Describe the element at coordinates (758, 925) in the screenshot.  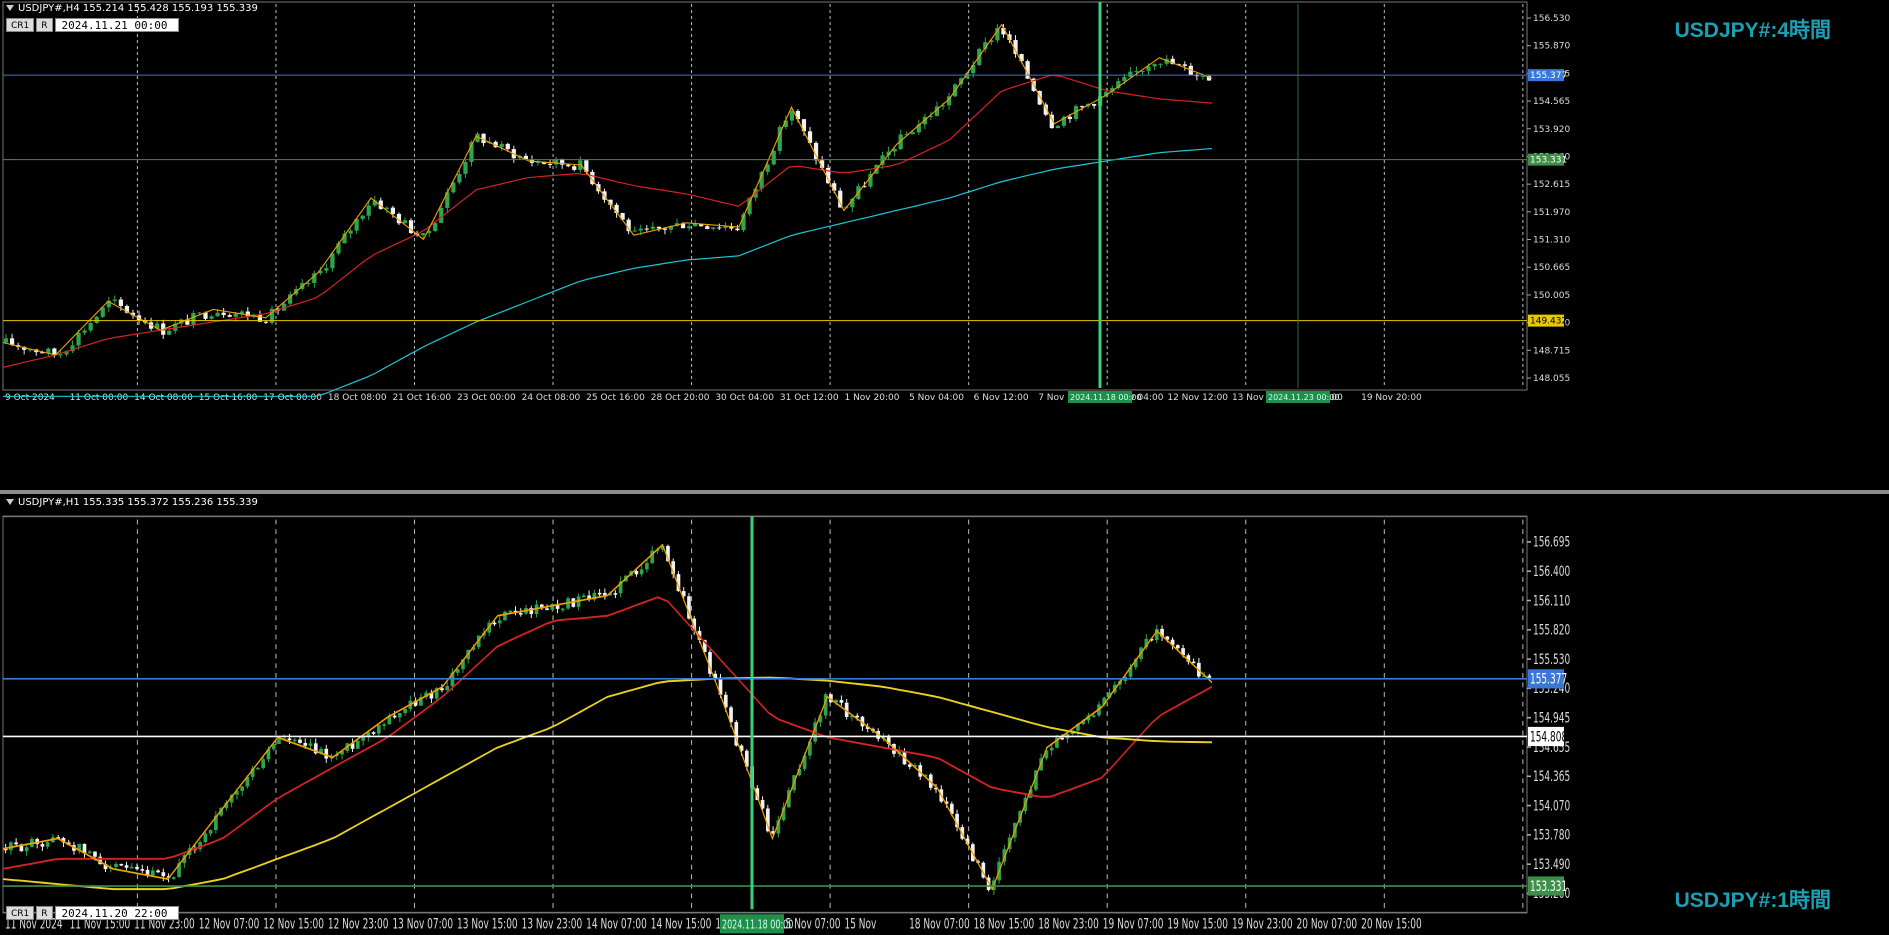
I see `vline-time-label: 2024.11.18 00:00` at that location.